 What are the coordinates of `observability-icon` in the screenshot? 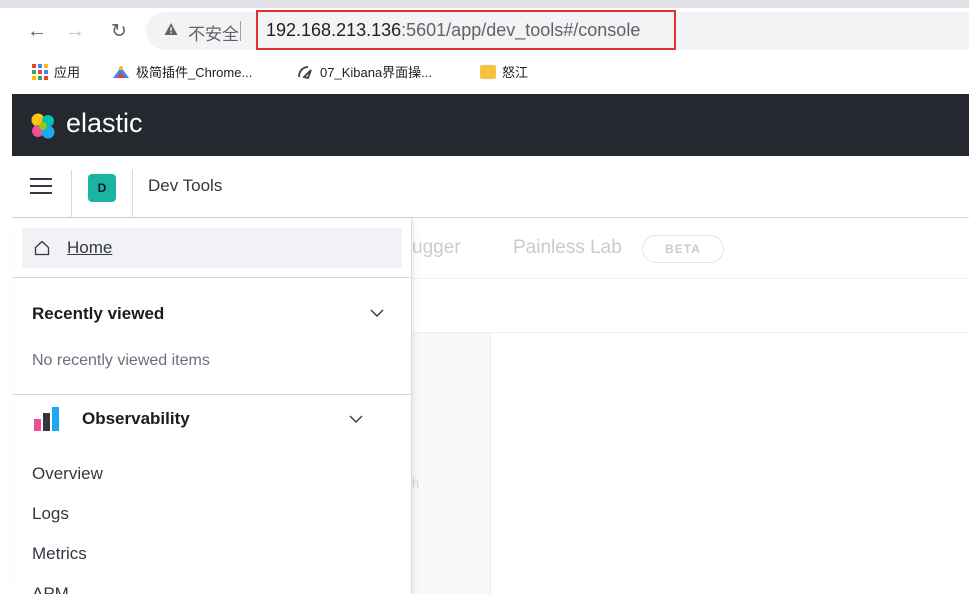 It's located at (46, 419).